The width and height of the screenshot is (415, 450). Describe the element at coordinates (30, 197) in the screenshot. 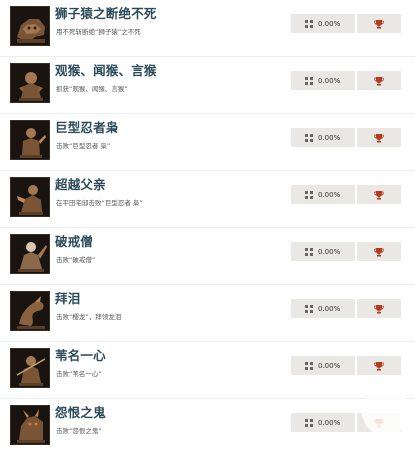

I see `owl-father-icon` at that location.